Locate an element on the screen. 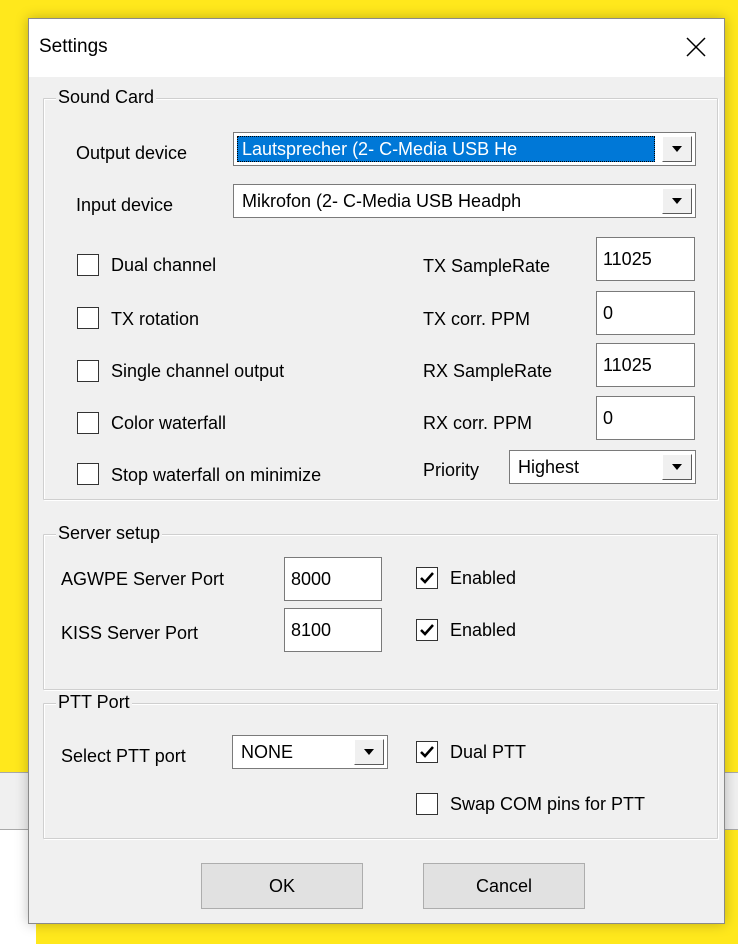 This screenshot has height=944, width=738. color-waterfall-checkbox is located at coordinates (88, 423).